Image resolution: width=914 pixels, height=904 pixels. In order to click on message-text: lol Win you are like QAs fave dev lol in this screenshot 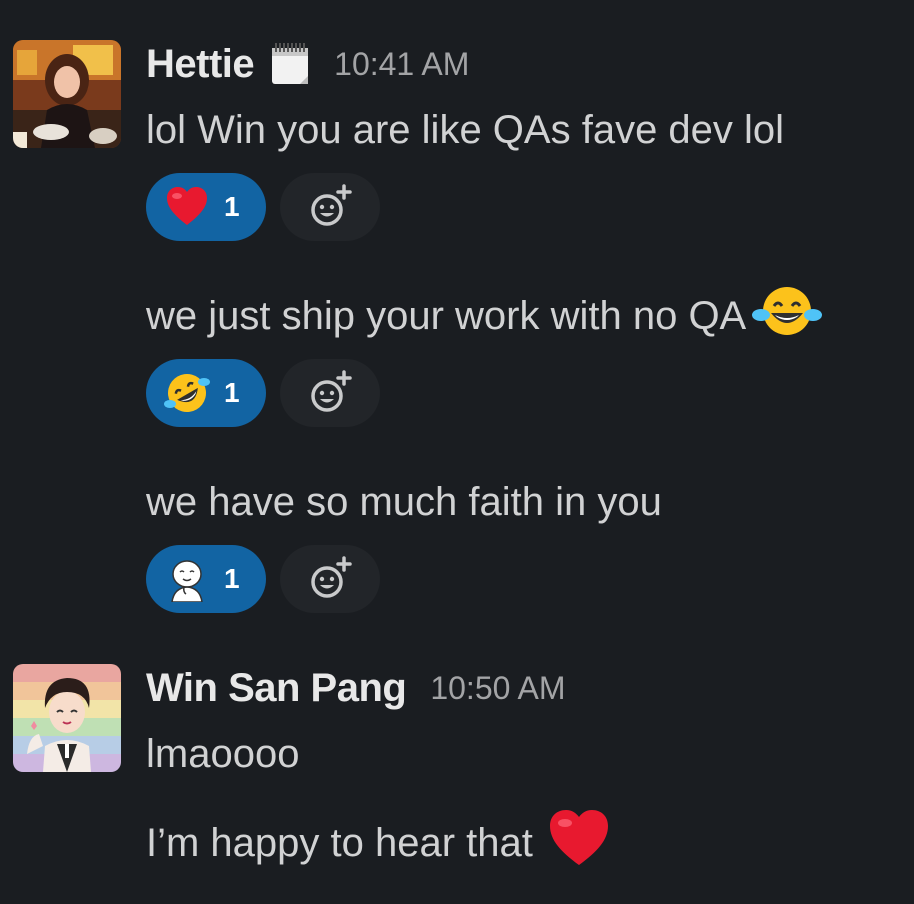, I will do `click(465, 129)`.